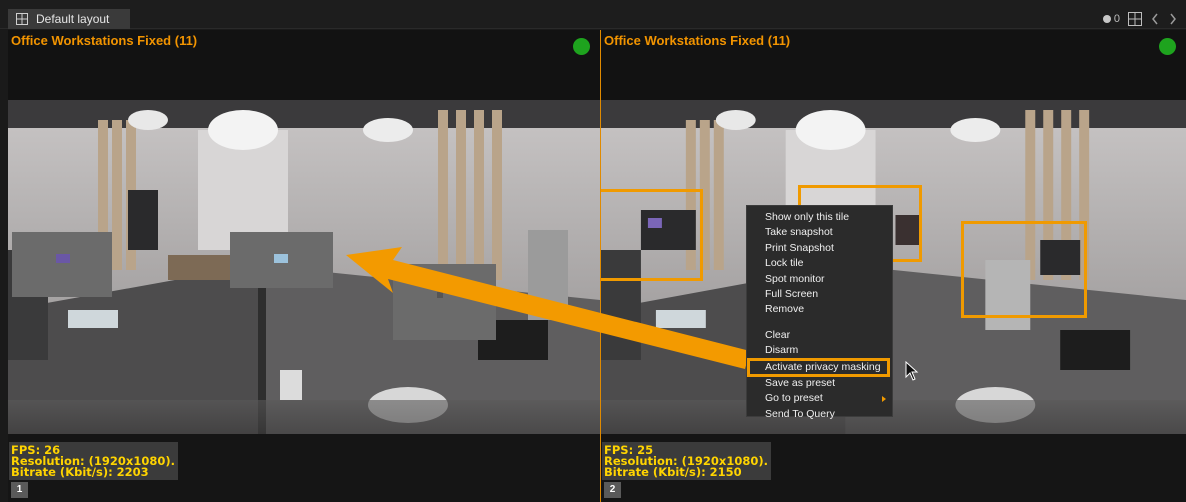 This screenshot has height=502, width=1186. Describe the element at coordinates (884, 399) in the screenshot. I see `submenu-arrow-icon` at that location.